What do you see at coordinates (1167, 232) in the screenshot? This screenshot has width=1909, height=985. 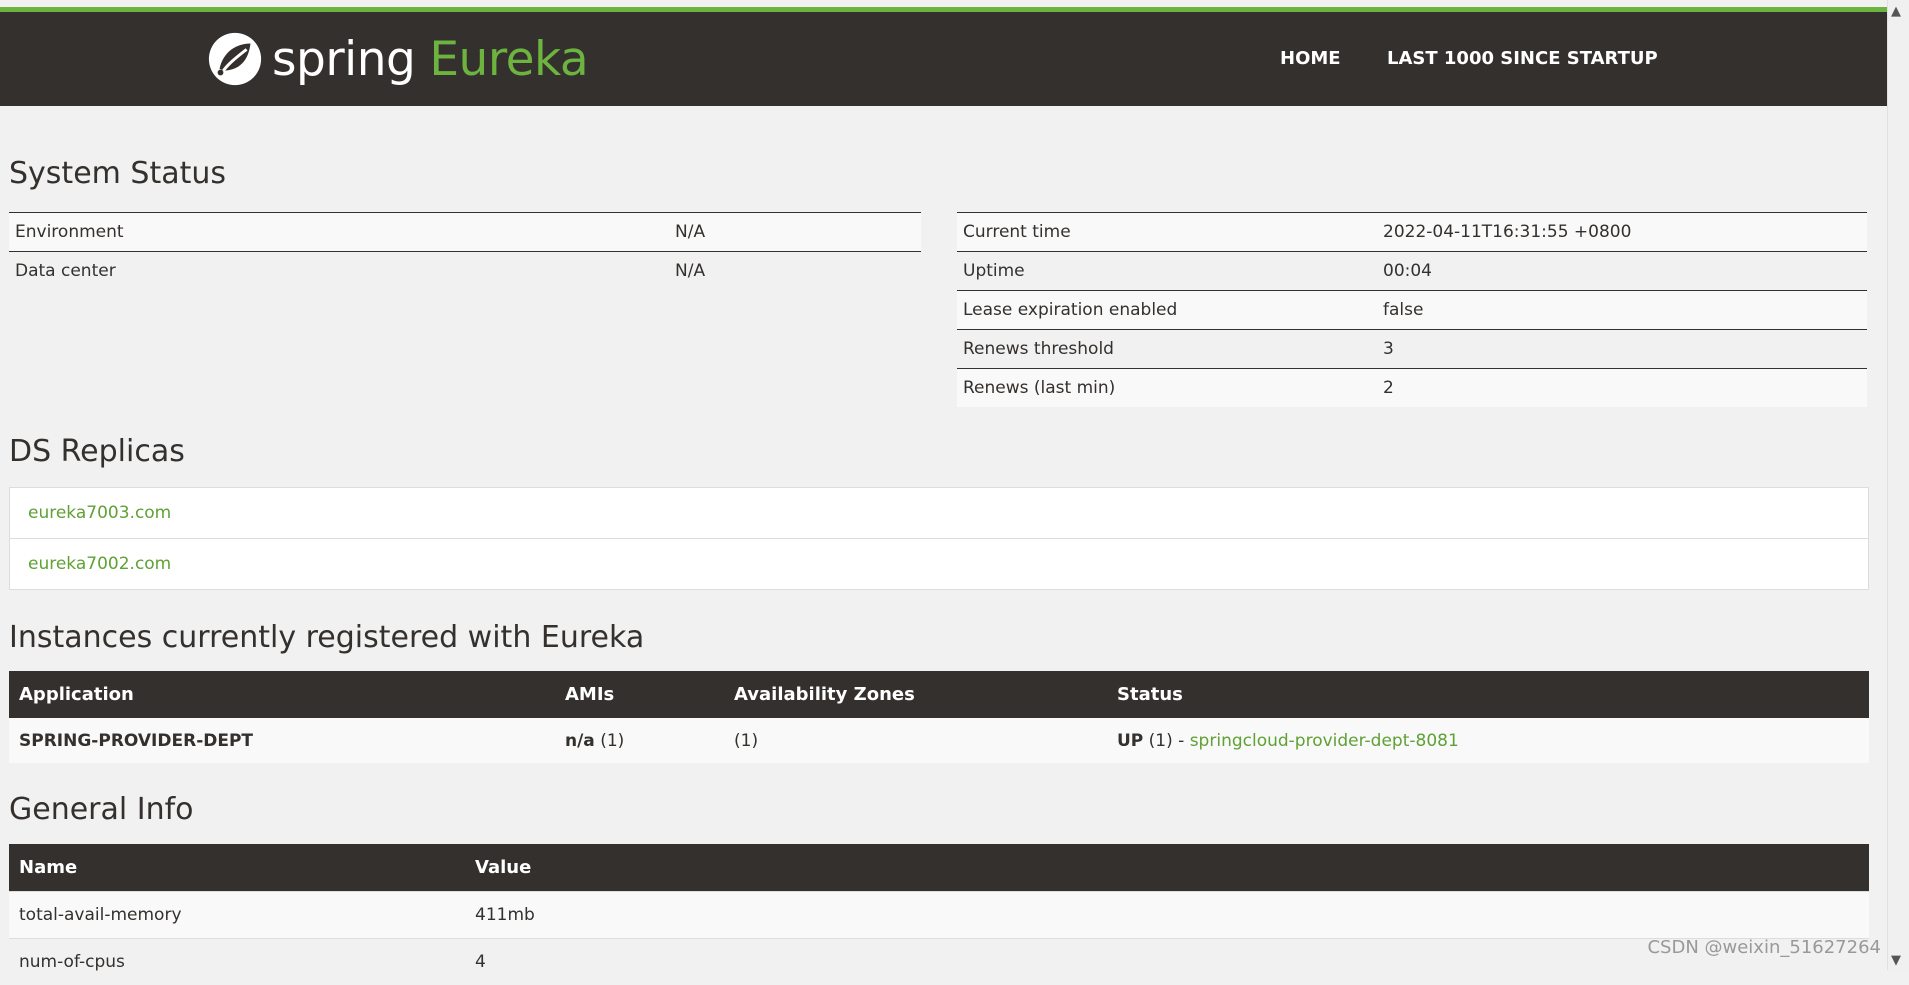 I see `status-key: Current time` at bounding box center [1167, 232].